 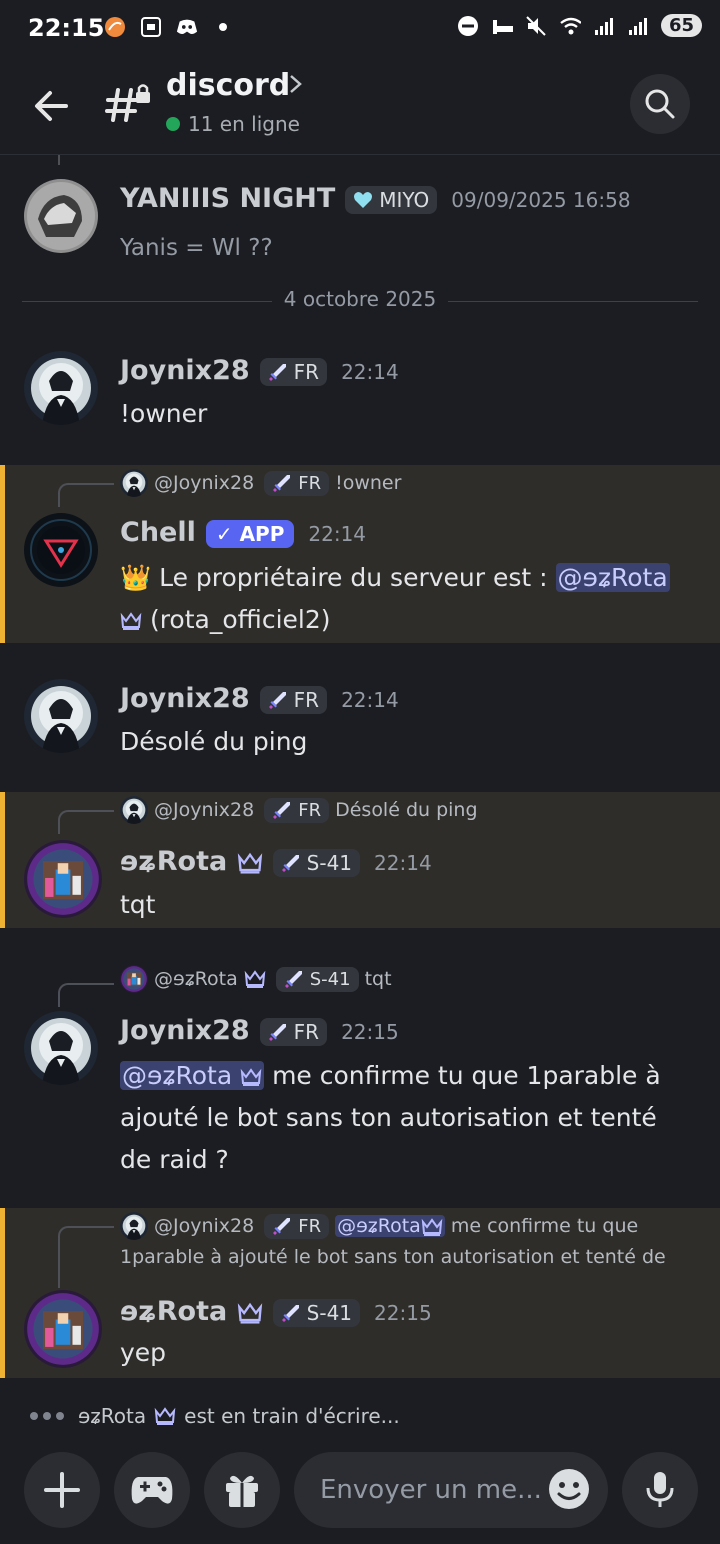 I want to click on voice-message-button, so click(x=660, y=1490).